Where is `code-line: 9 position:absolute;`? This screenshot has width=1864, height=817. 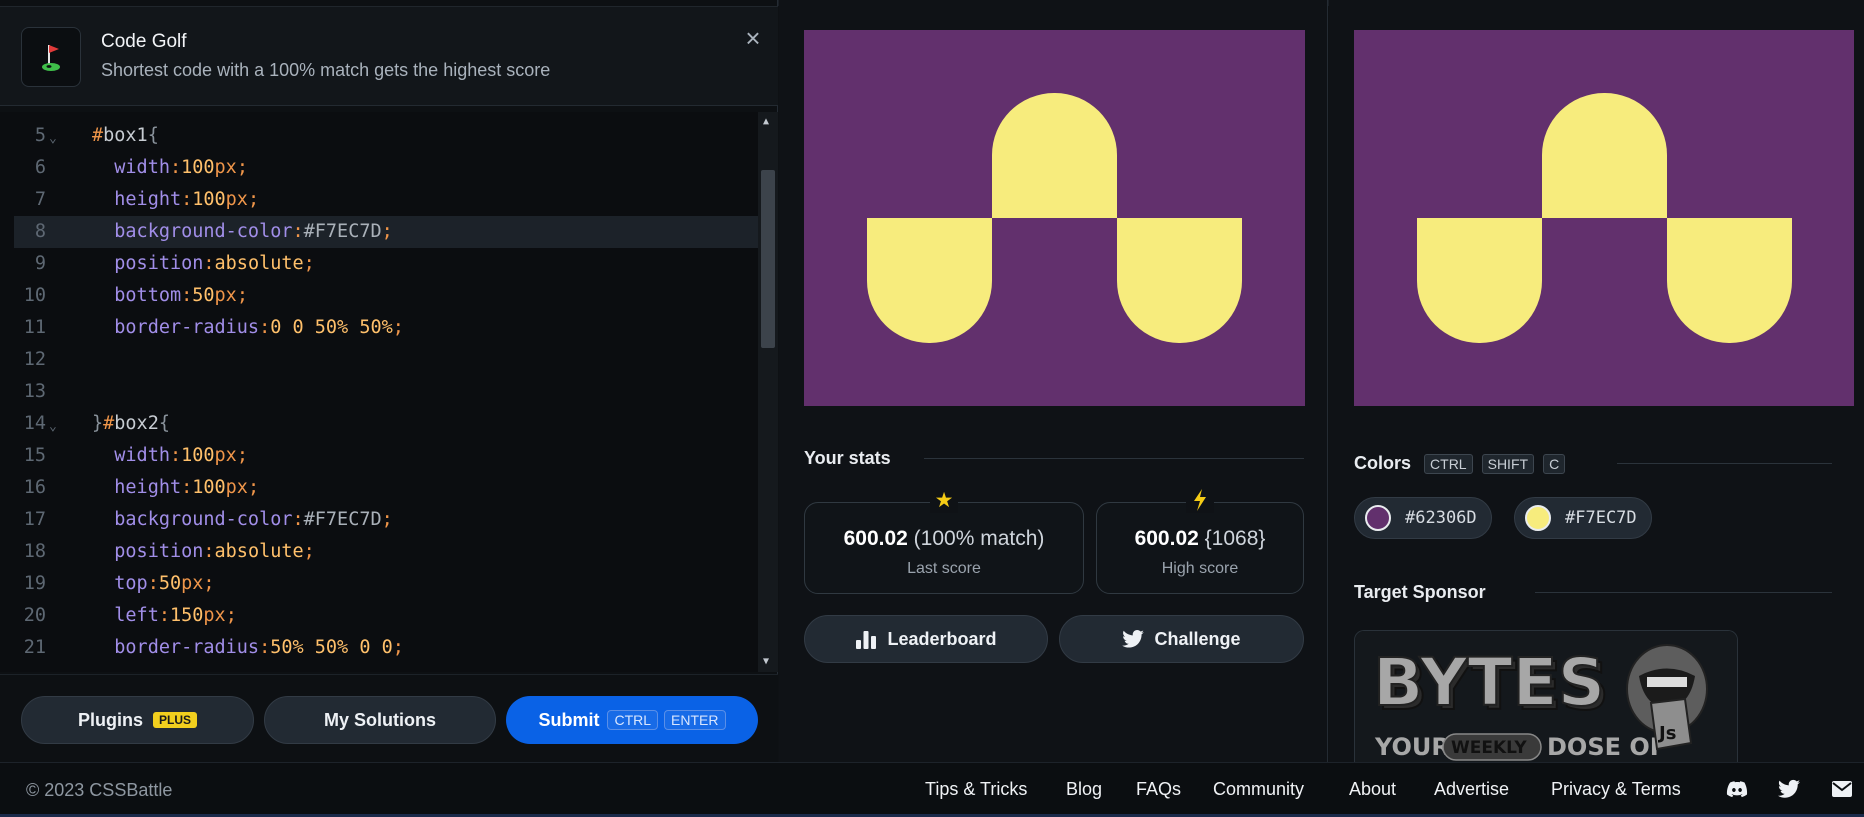
code-line: 9 position:absolute; is located at coordinates (379, 264).